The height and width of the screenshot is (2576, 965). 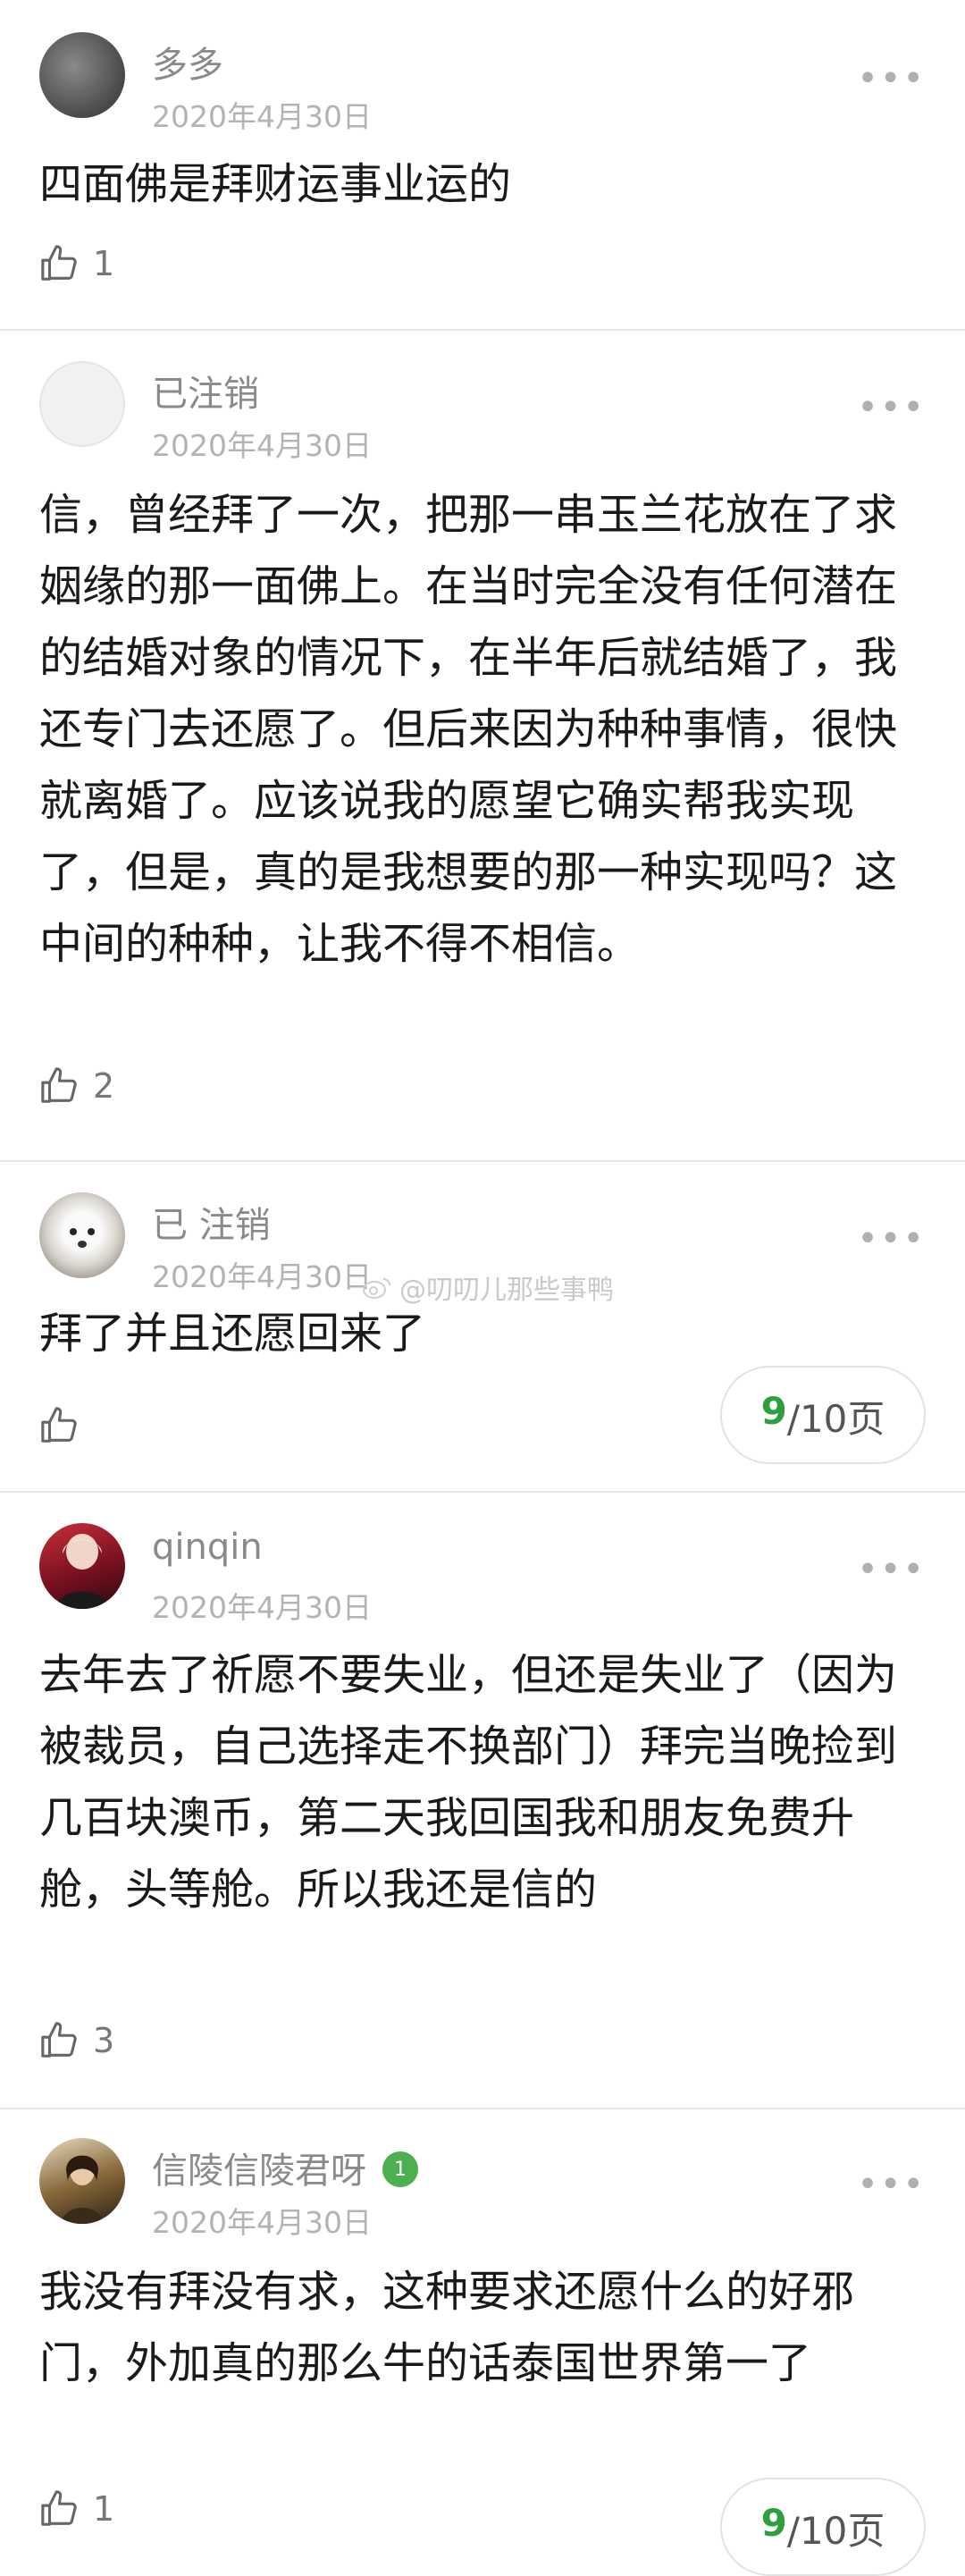 I want to click on username: qinqin, so click(x=207, y=1548).